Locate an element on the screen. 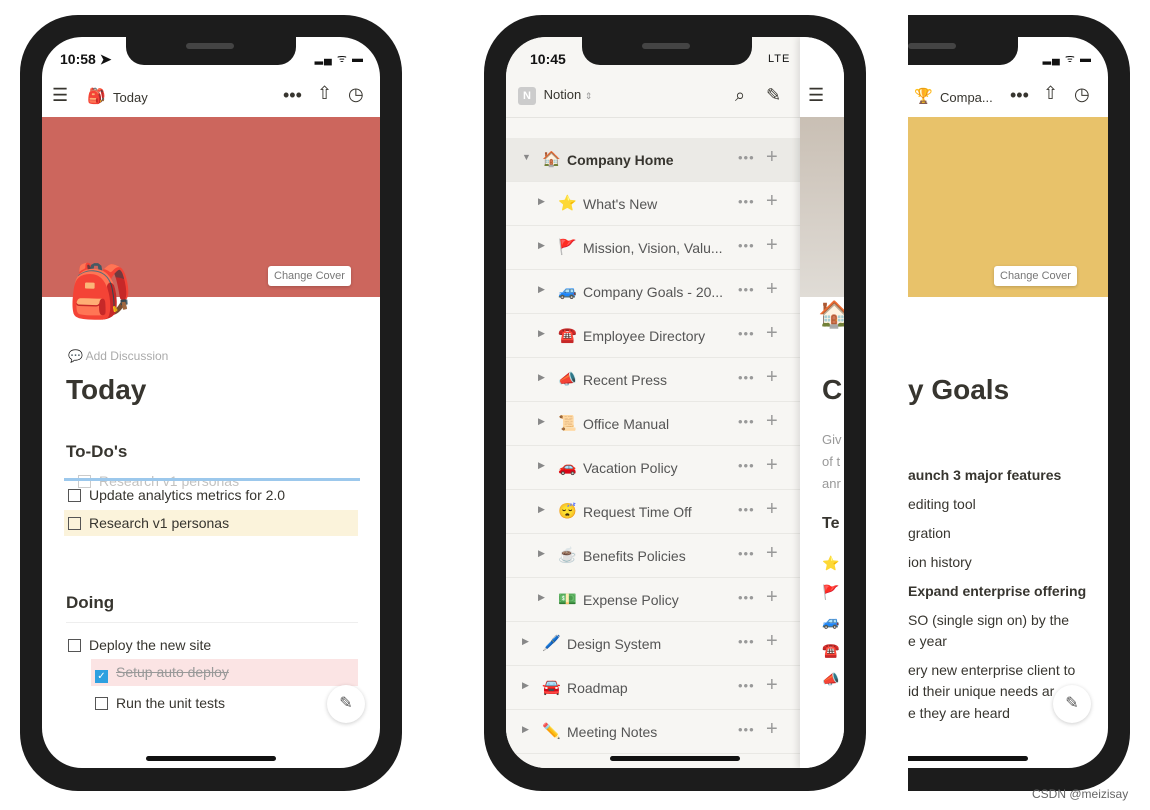  page-emoji-icon: 🚩 is located at coordinates (831, 592).